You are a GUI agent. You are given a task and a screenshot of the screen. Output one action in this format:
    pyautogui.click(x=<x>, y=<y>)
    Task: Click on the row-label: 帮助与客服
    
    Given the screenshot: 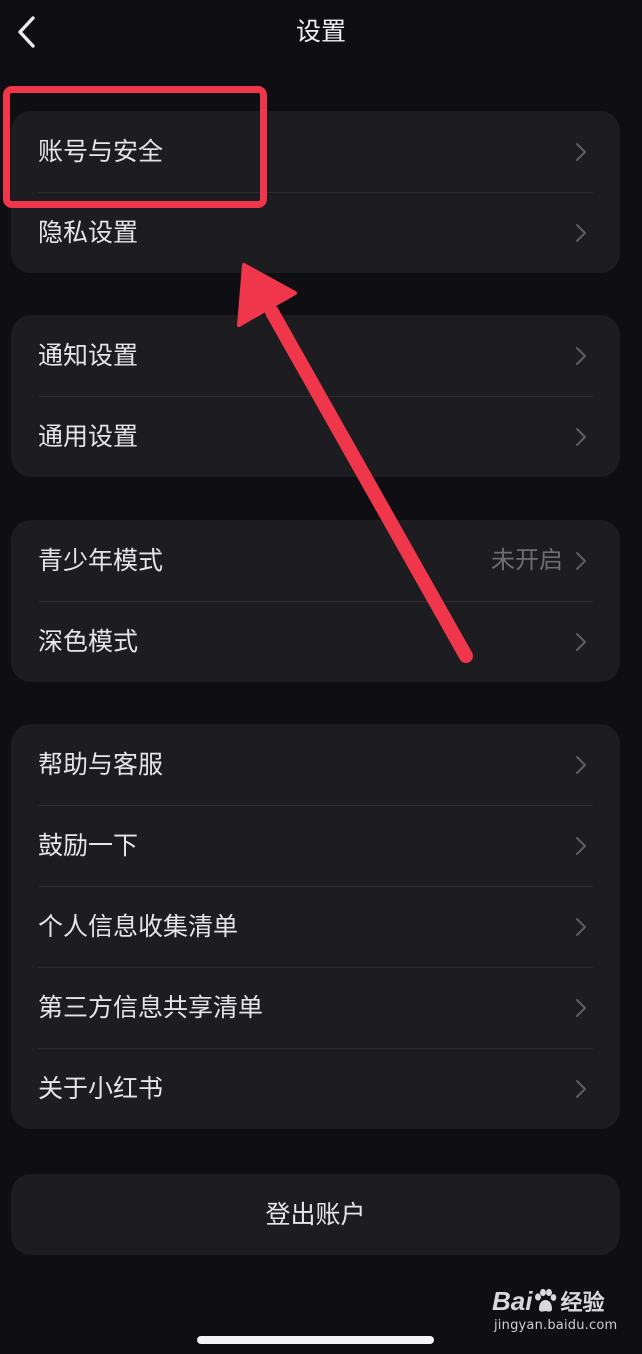 What is the action you would take?
    pyautogui.click(x=101, y=764)
    